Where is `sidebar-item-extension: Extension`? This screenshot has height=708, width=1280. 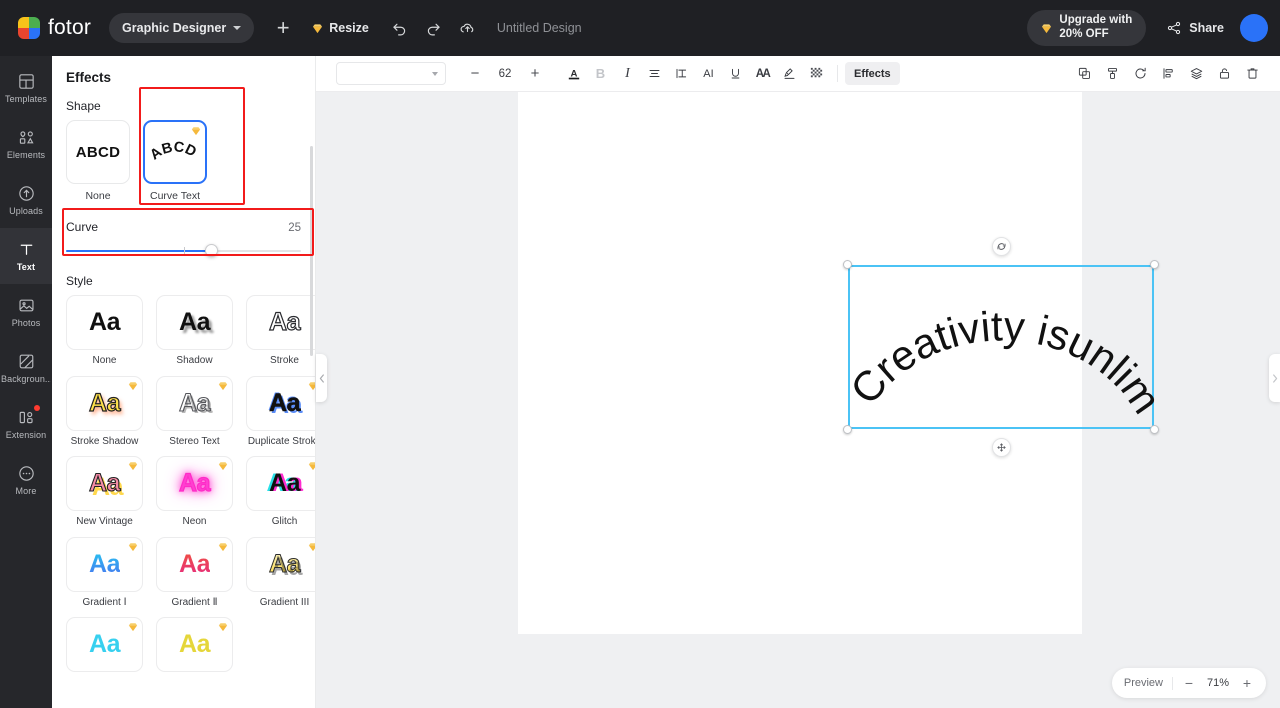
sidebar-item-extension: Extension is located at coordinates (26, 424).